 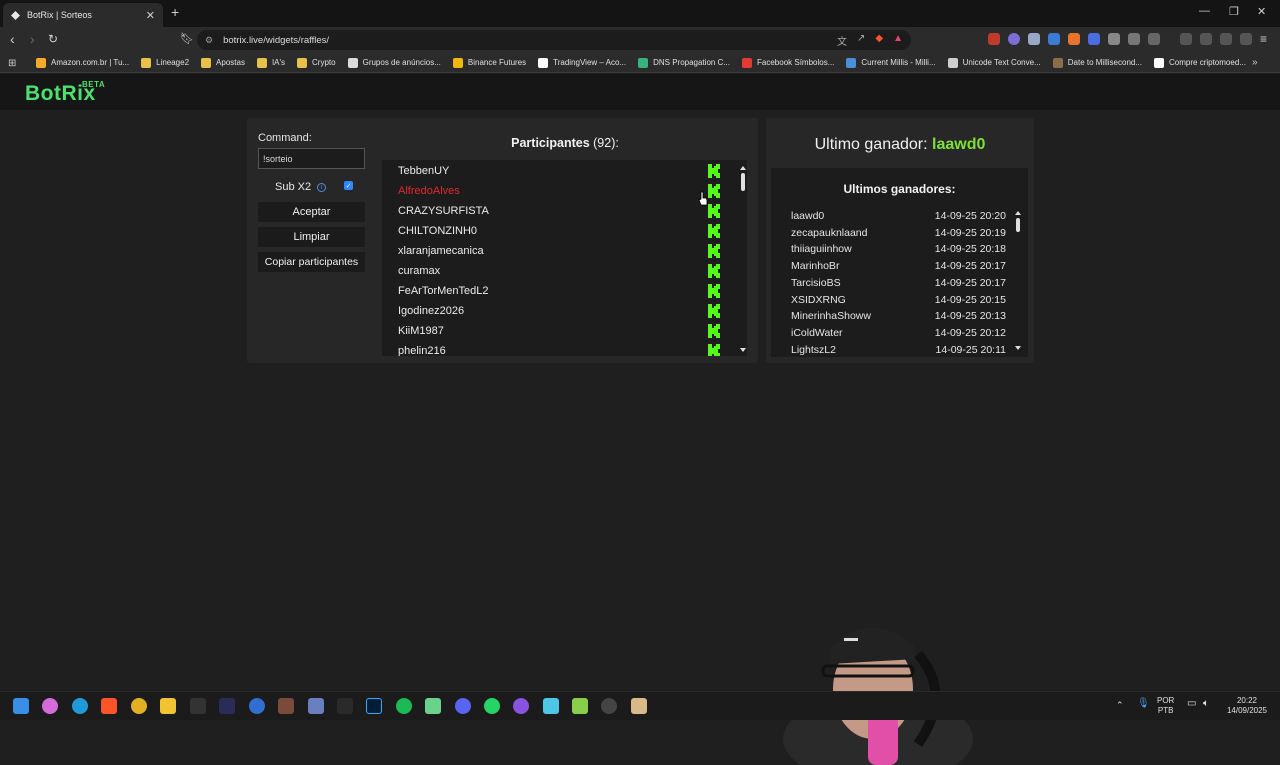 What do you see at coordinates (165, 62) in the screenshot?
I see `bookmark-item: Lineage2` at bounding box center [165, 62].